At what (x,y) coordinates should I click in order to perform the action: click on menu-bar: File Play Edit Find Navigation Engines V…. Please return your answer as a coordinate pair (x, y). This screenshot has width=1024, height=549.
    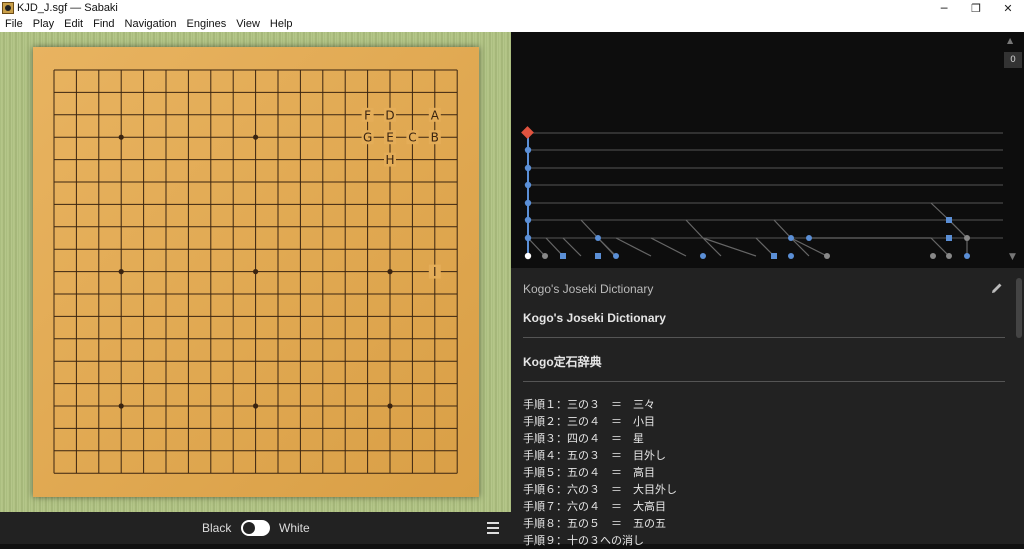
    Looking at the image, I should click on (512, 24).